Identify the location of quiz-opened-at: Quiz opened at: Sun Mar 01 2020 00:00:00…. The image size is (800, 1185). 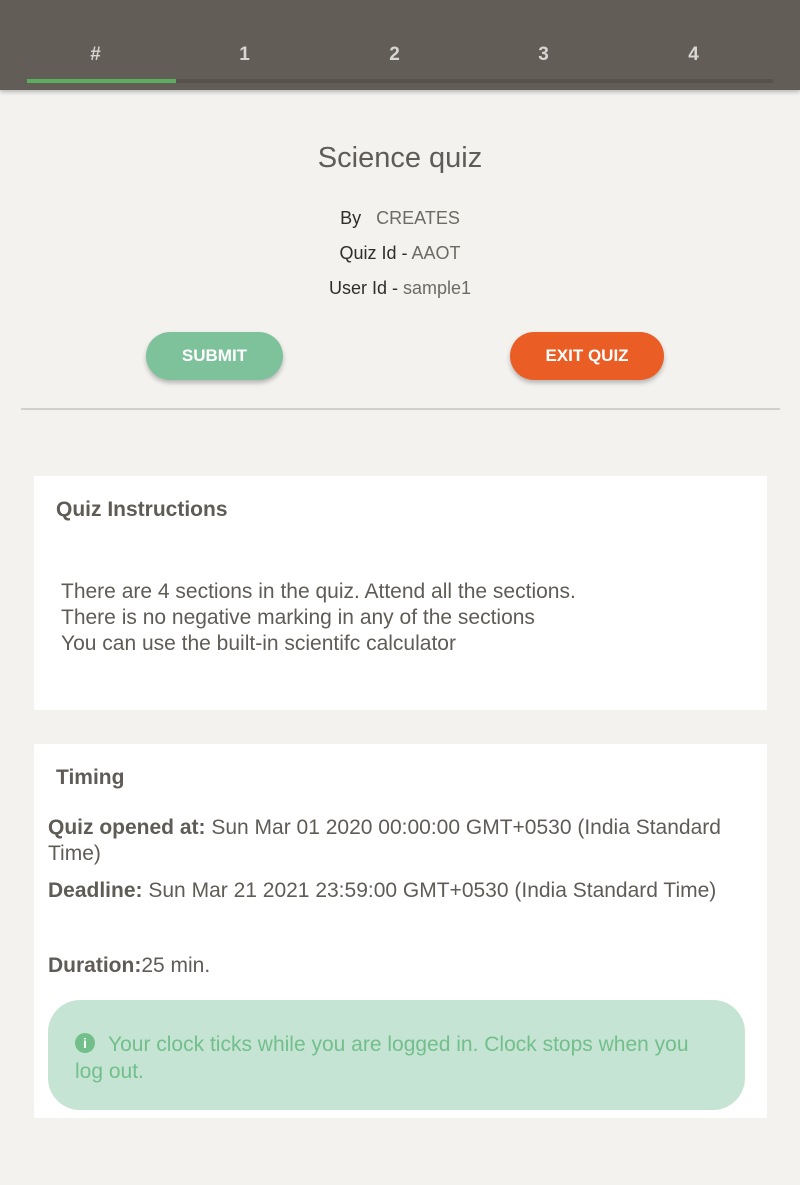
(403, 841).